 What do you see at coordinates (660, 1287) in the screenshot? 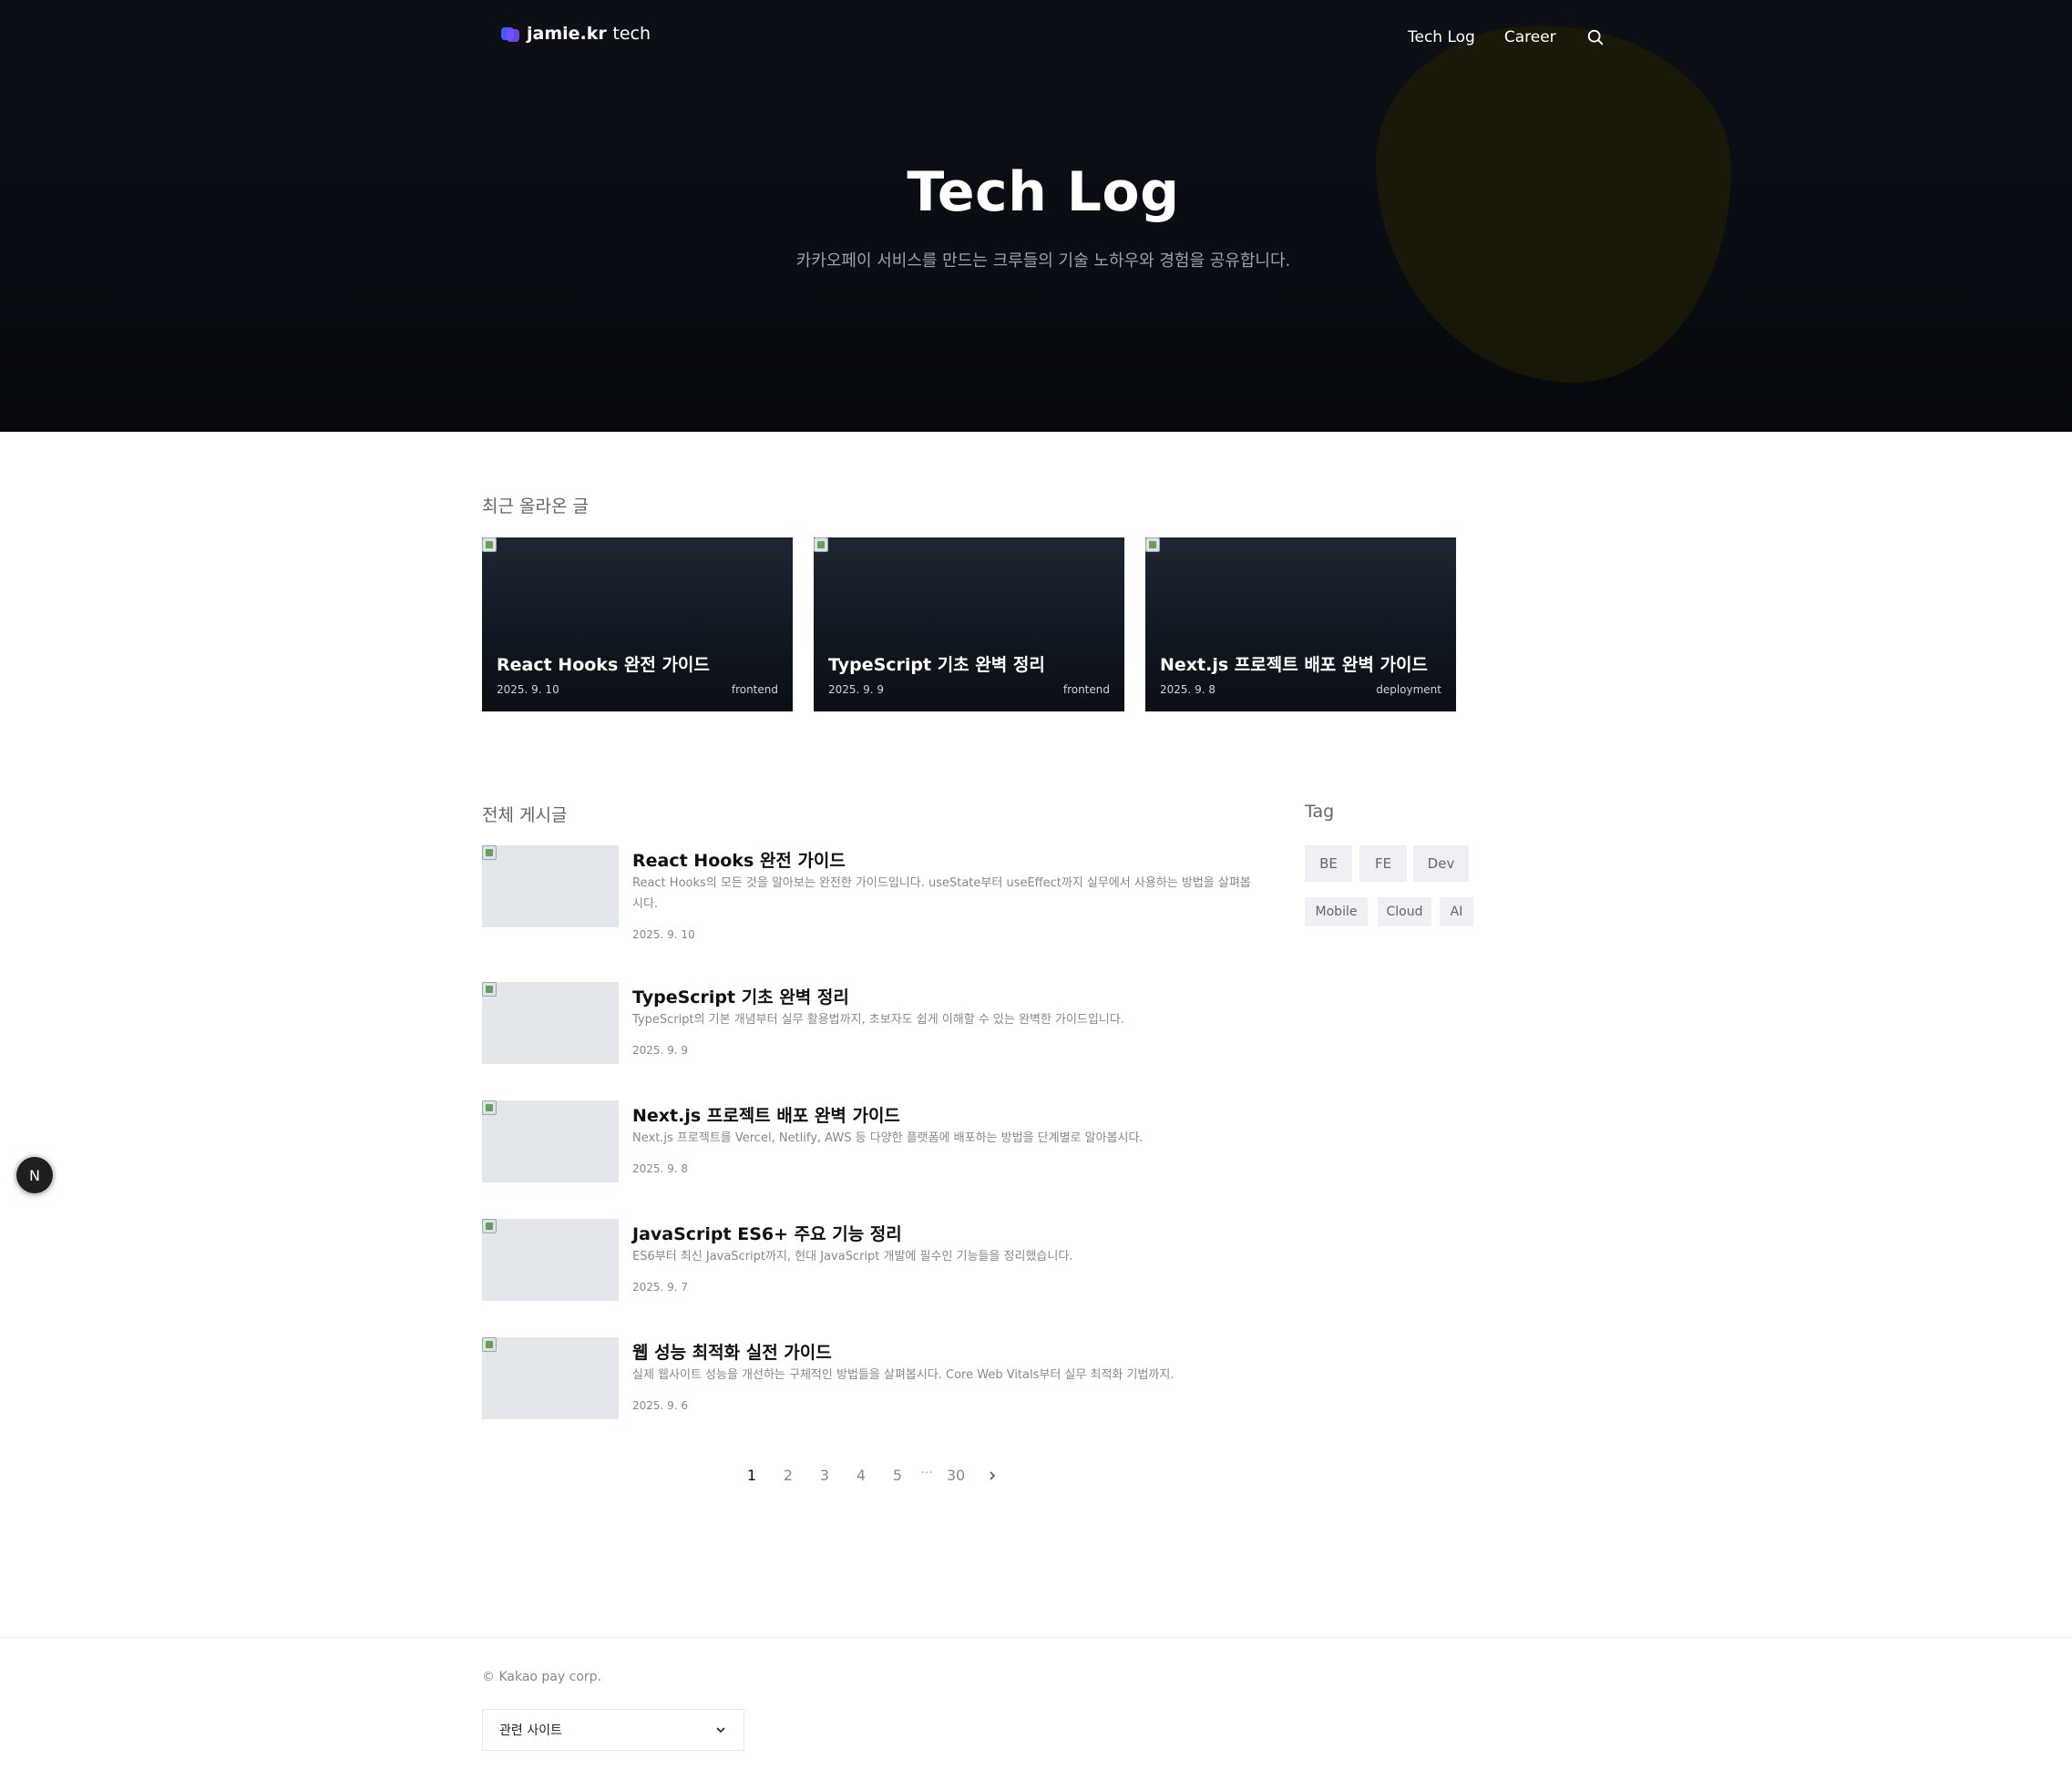
I see `post-date: 2025. 9. 7` at bounding box center [660, 1287].